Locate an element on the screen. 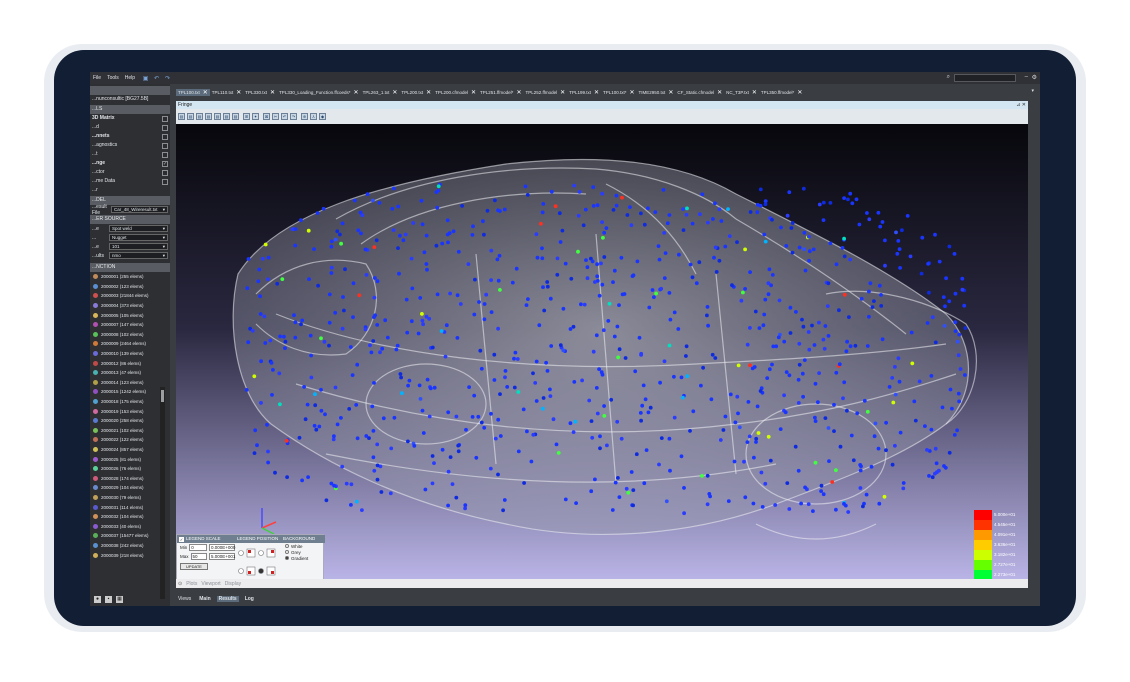  redo-icon: ↷ is located at coordinates (167, 78).